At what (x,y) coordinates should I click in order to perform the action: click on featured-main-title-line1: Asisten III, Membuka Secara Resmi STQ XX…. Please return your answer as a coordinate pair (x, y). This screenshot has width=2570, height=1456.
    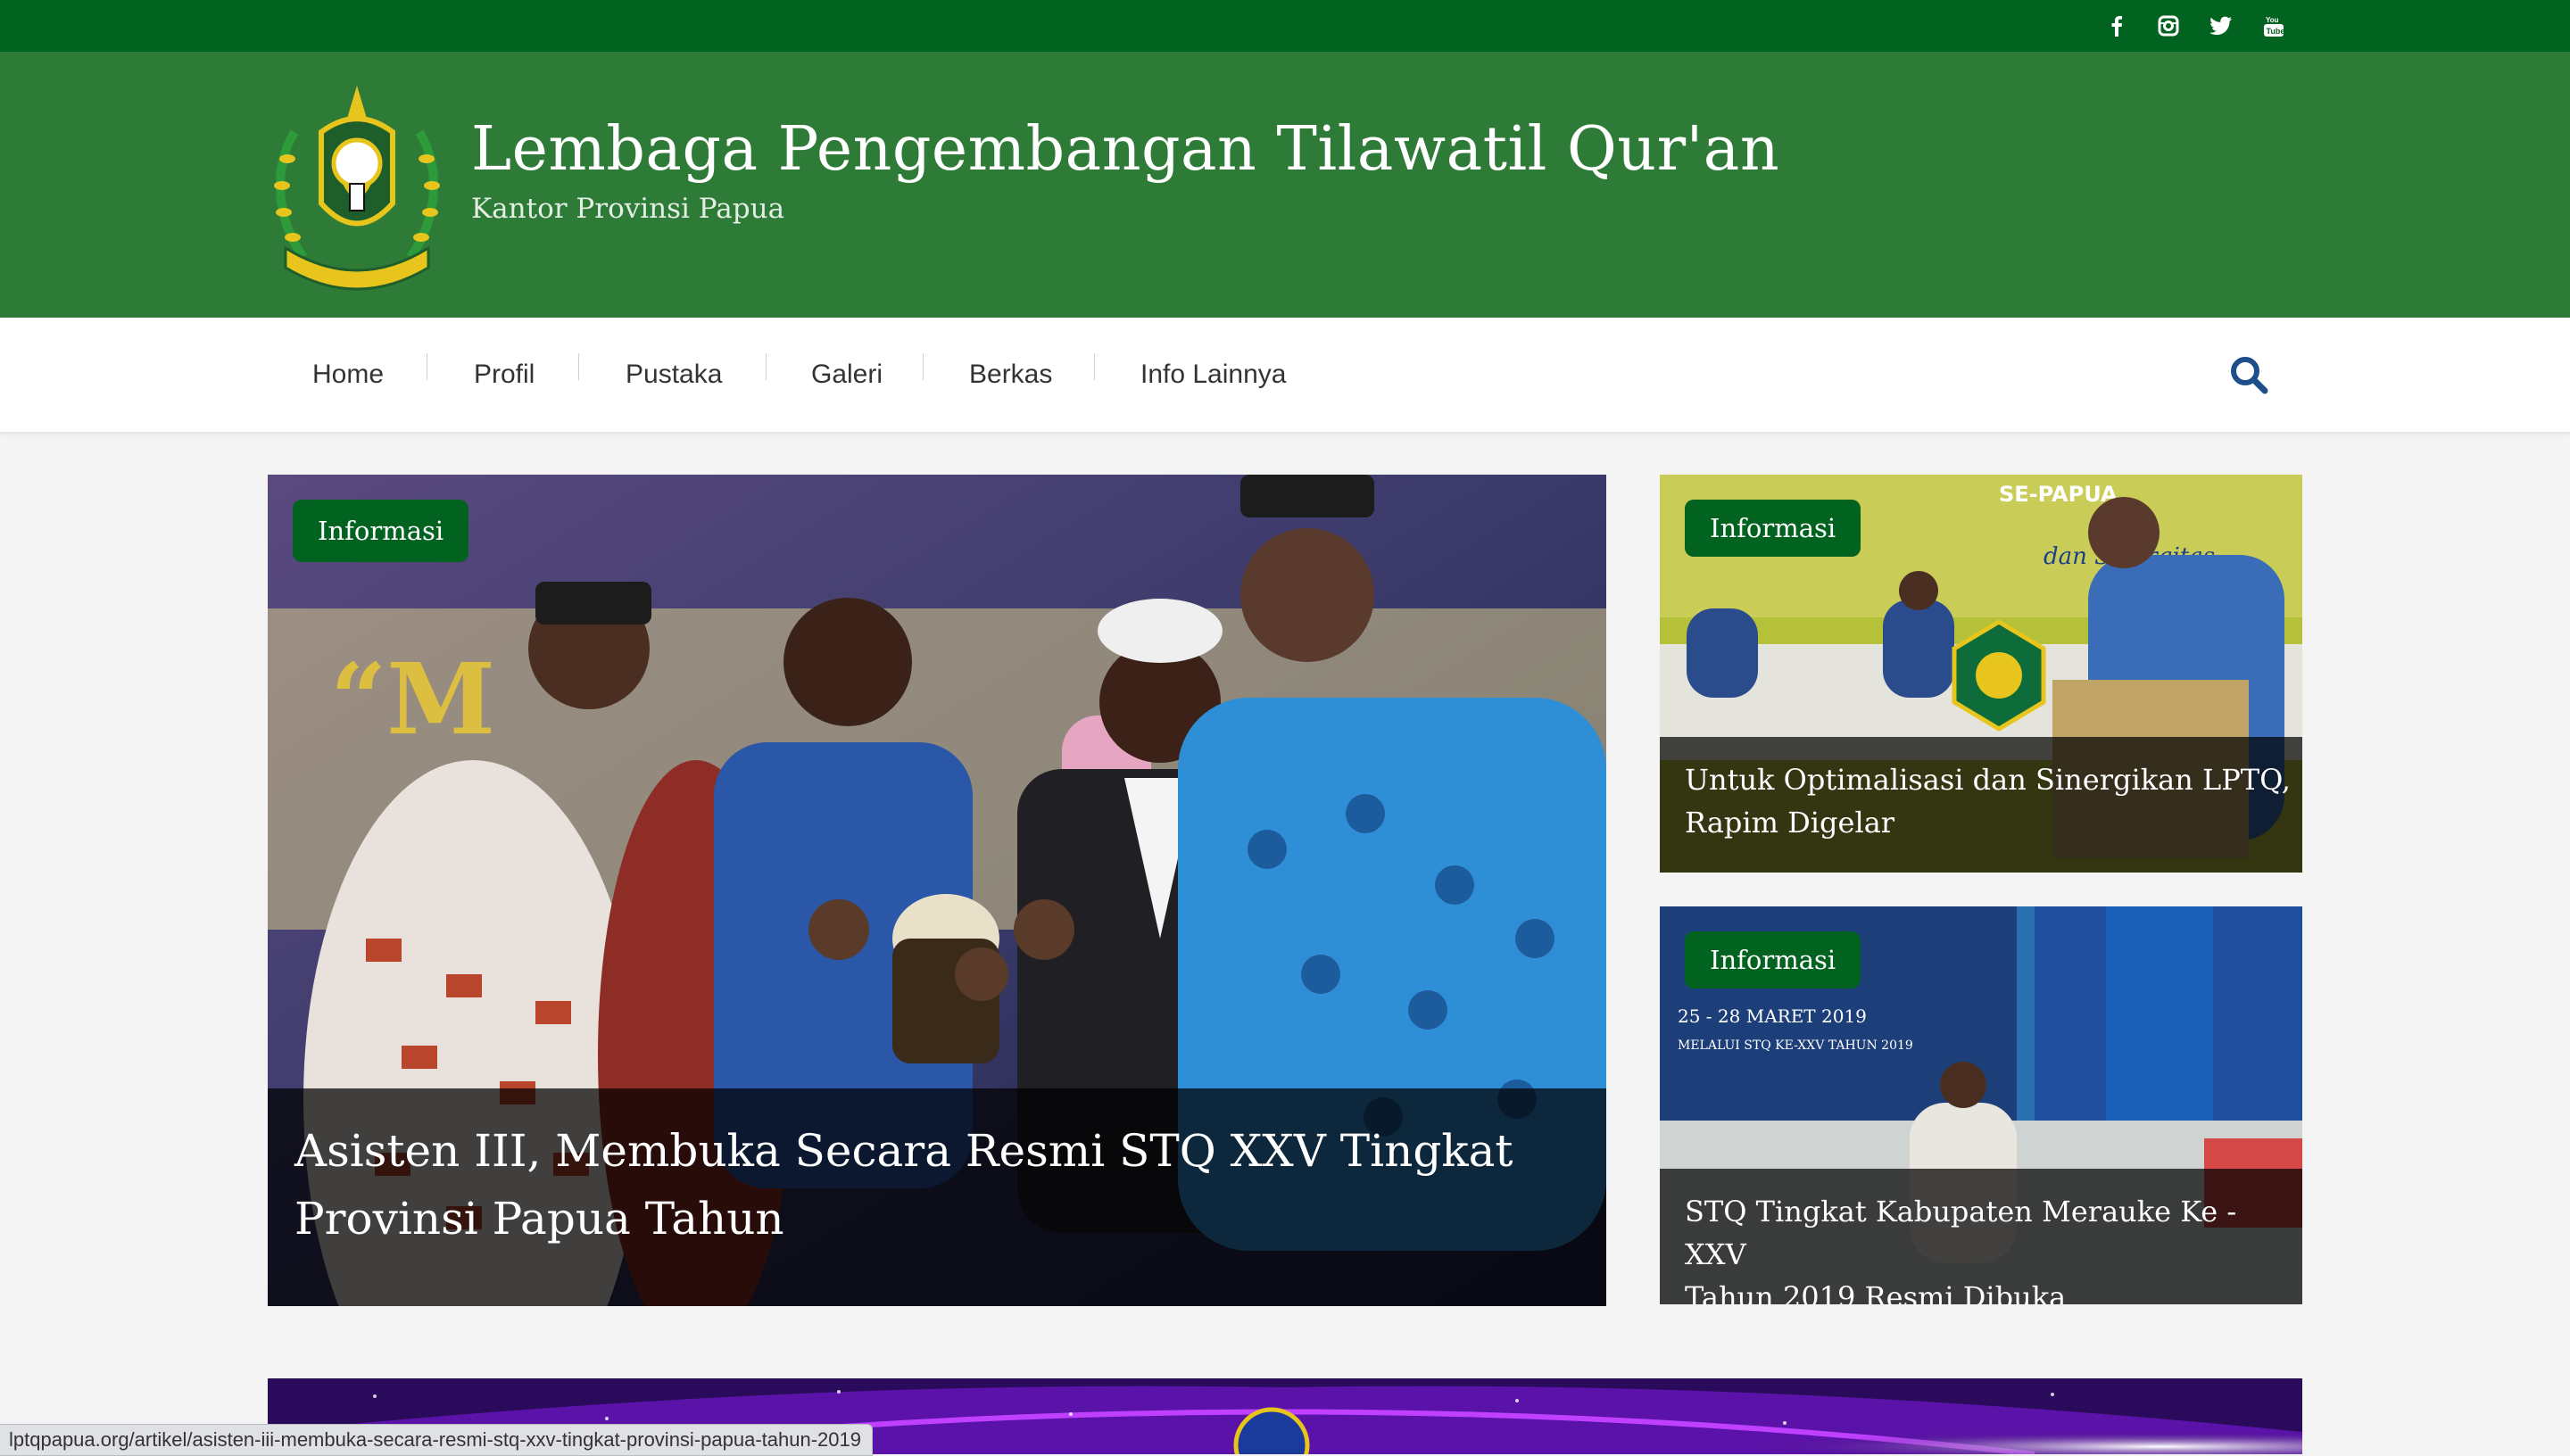
    Looking at the image, I should click on (950, 1151).